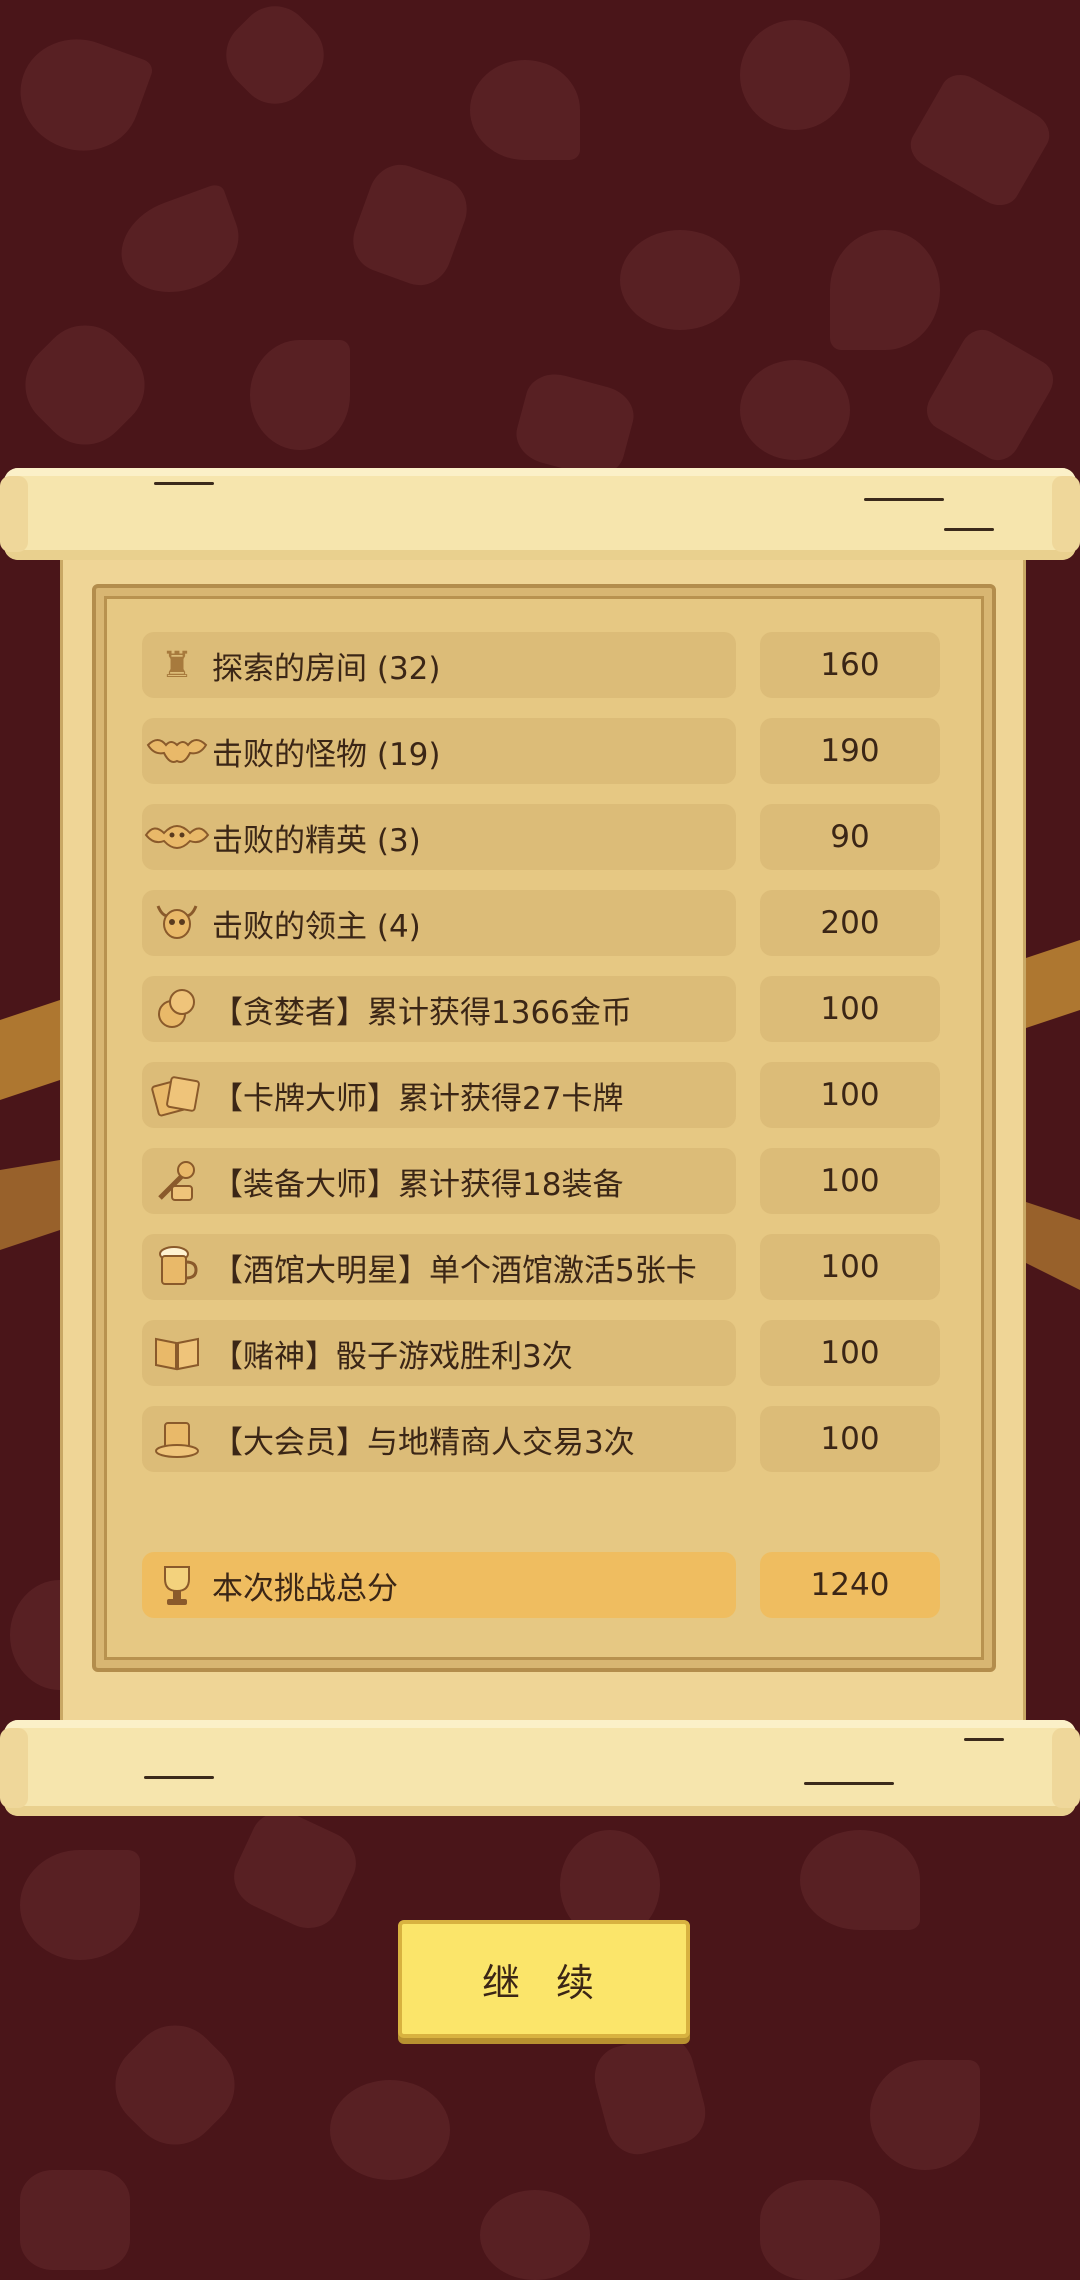  What do you see at coordinates (540, 1768) in the screenshot?
I see `scroll-rod-bottom` at bounding box center [540, 1768].